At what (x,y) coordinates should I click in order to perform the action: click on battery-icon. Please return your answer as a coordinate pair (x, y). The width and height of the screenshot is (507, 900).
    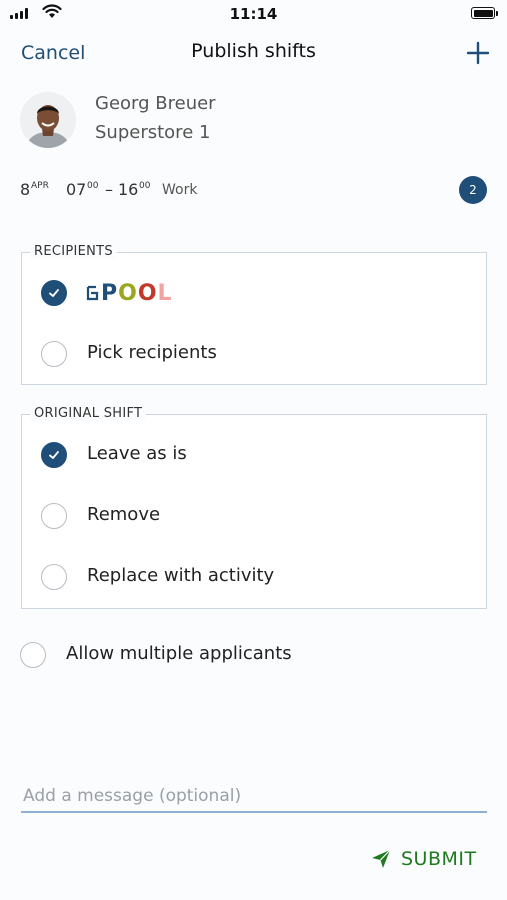
    Looking at the image, I should click on (483, 13).